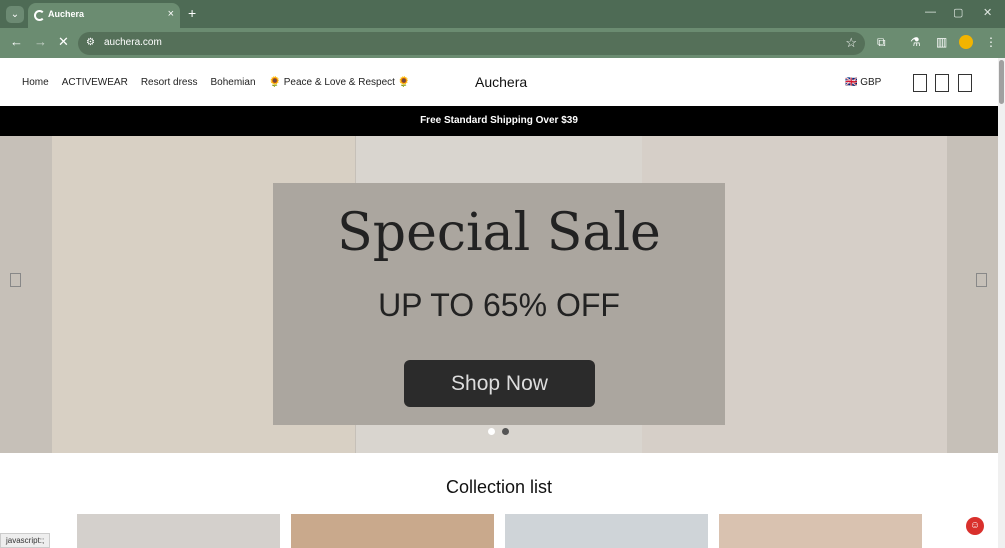  What do you see at coordinates (35, 82) in the screenshot?
I see `nav-home: Home` at bounding box center [35, 82].